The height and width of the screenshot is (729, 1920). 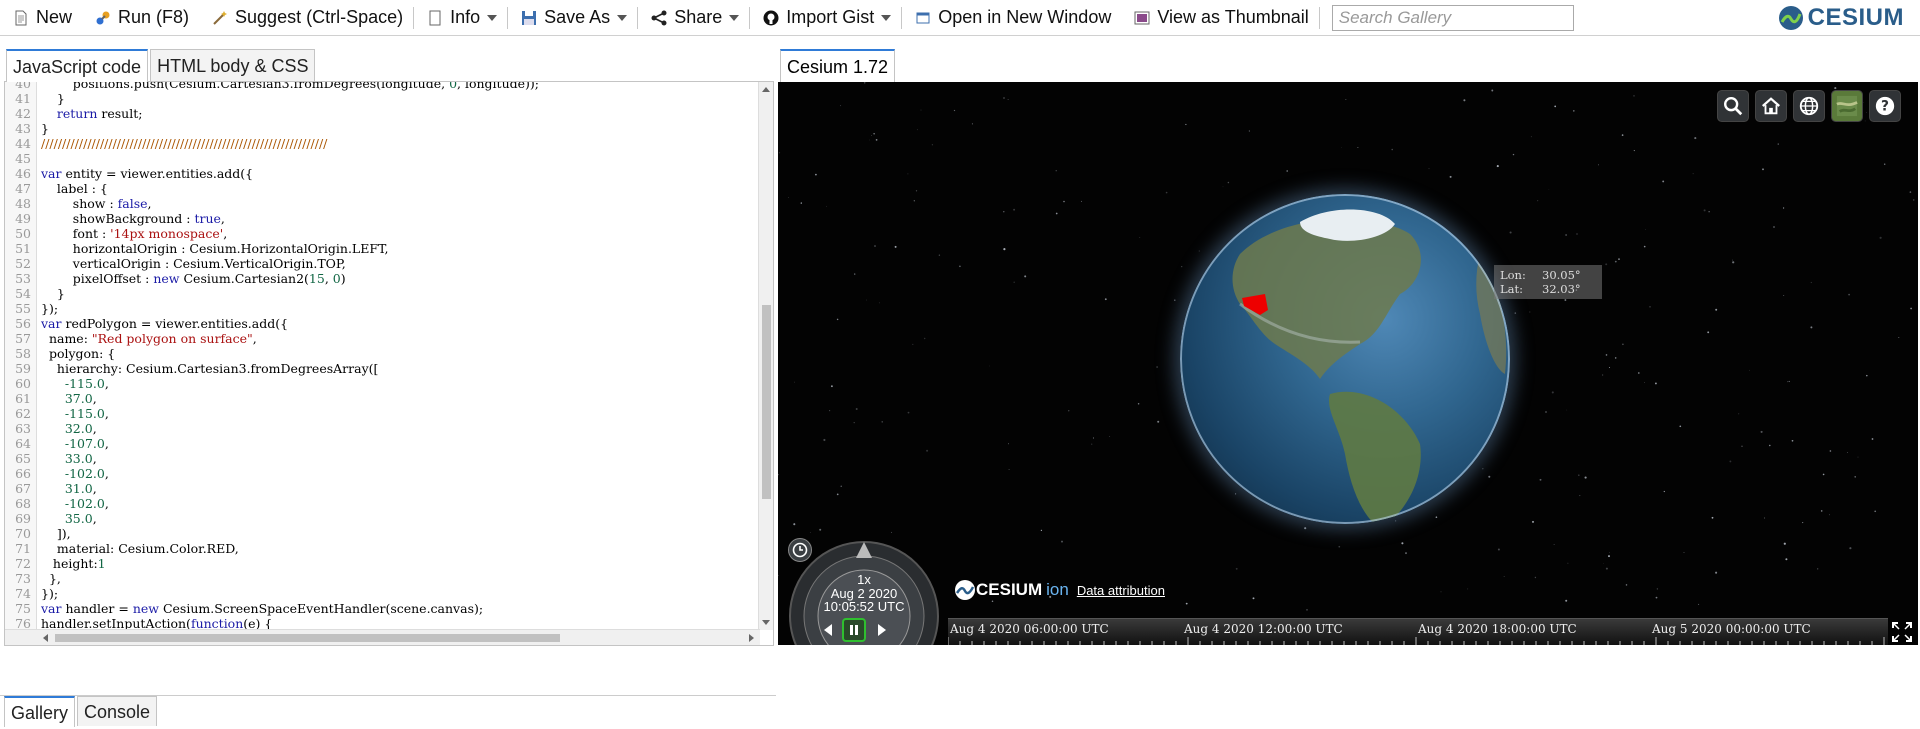 I want to click on code-line: 61 37.0,, so click(x=382, y=398).